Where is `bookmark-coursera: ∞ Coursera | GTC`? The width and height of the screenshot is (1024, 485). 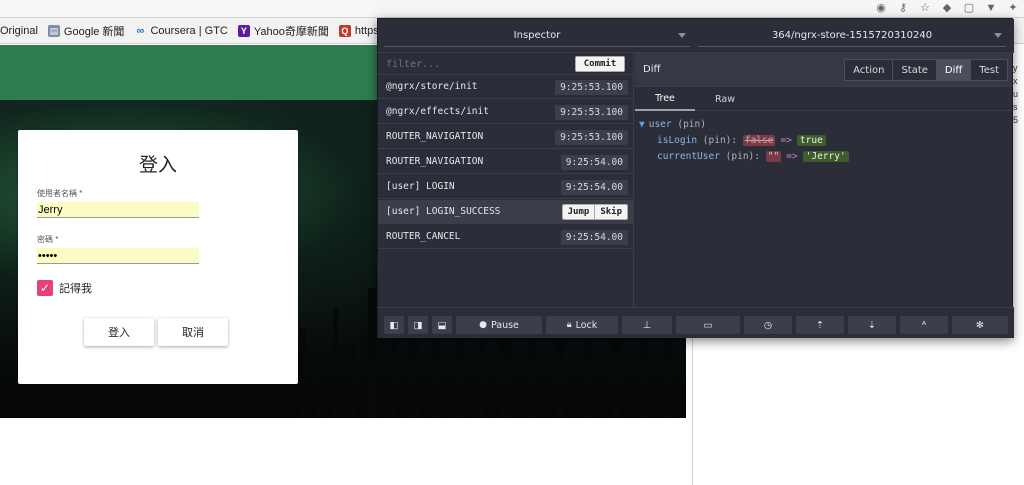
bookmark-coursera: ∞ Coursera | GTC is located at coordinates (181, 30).